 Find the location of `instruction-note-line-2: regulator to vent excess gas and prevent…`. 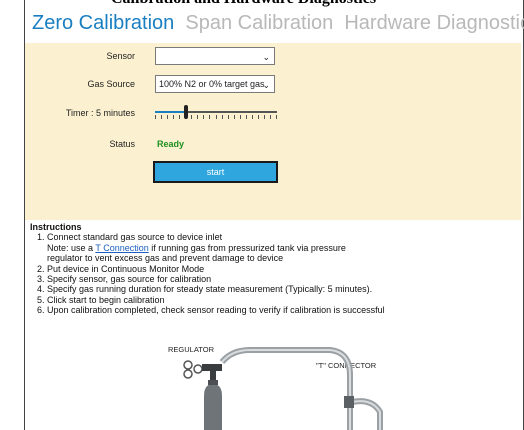

instruction-note-line-2: regulator to vent excess gas and prevent… is located at coordinates (165, 258).